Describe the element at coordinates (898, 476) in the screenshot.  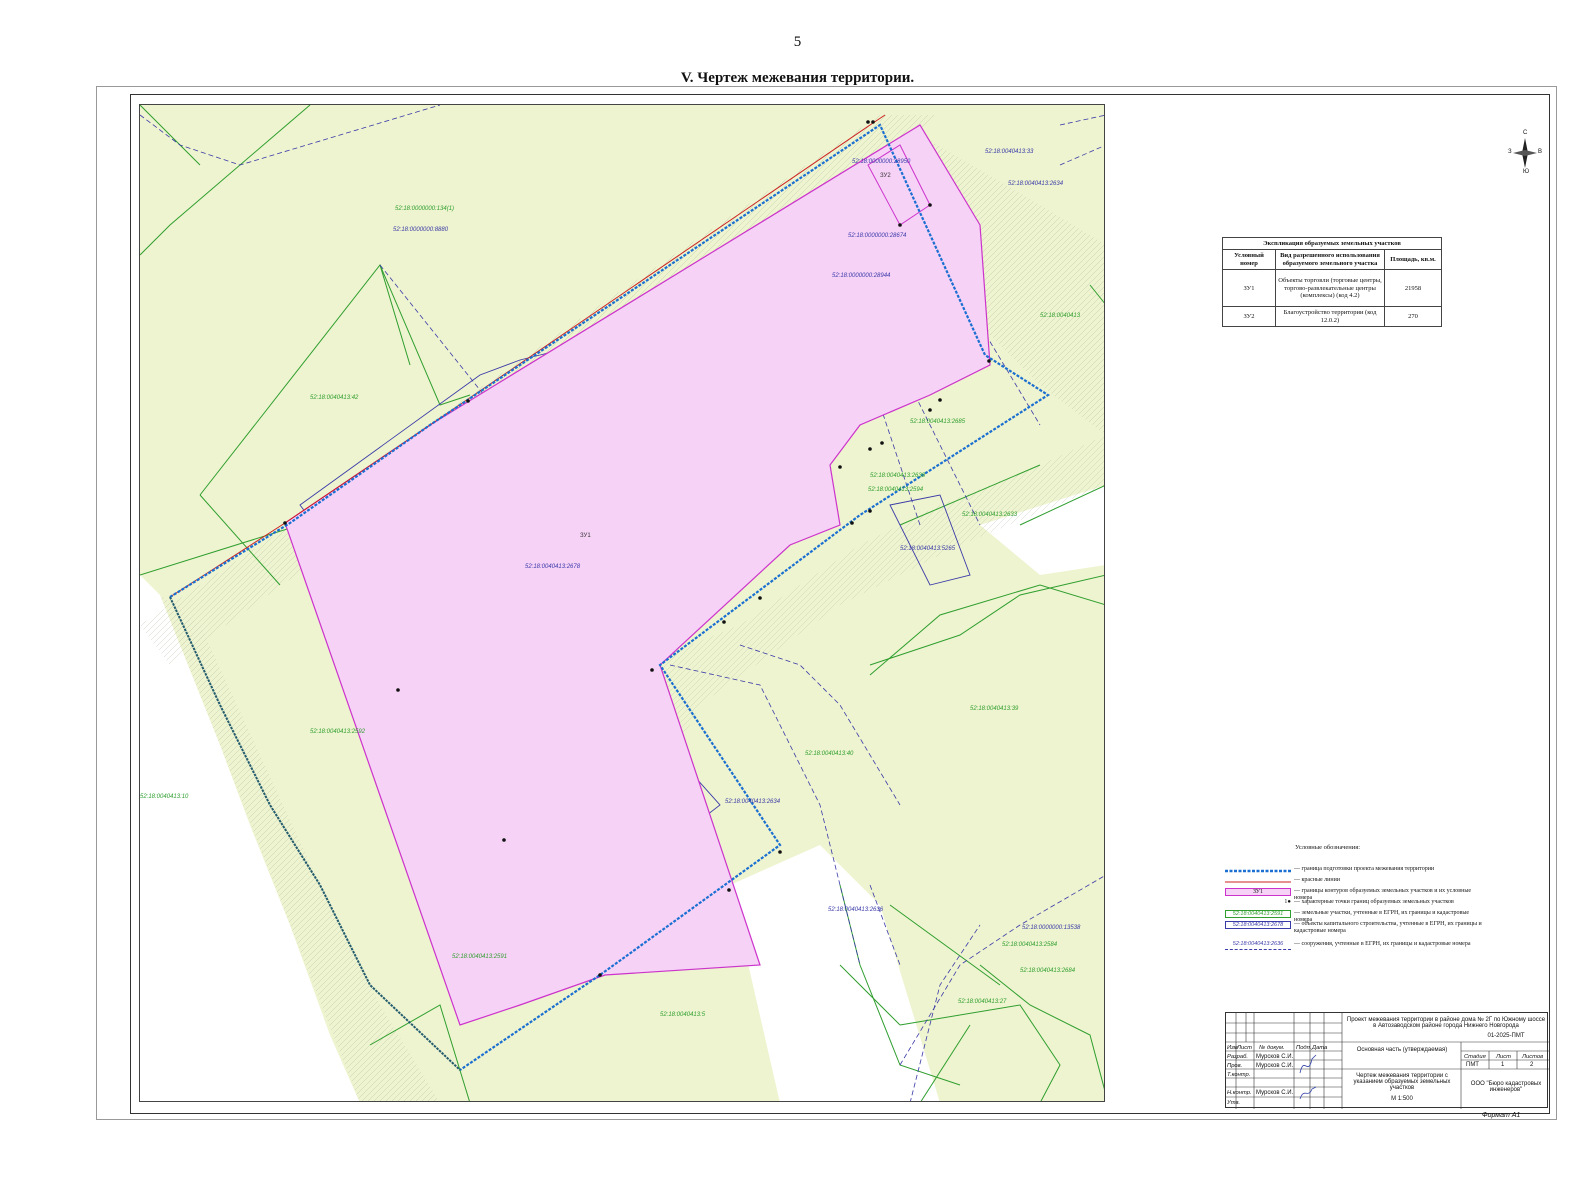
I see `label-parcel: 52:18:0040413:2638` at that location.